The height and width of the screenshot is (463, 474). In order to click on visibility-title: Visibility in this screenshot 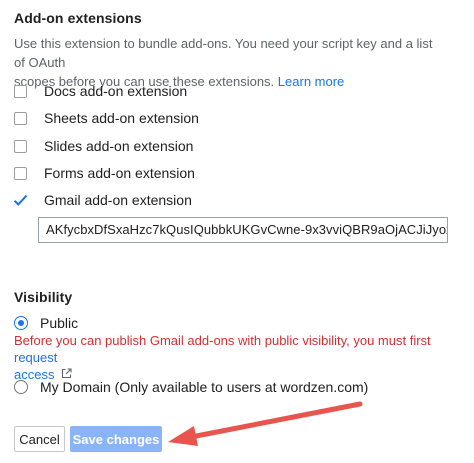, I will do `click(43, 297)`.